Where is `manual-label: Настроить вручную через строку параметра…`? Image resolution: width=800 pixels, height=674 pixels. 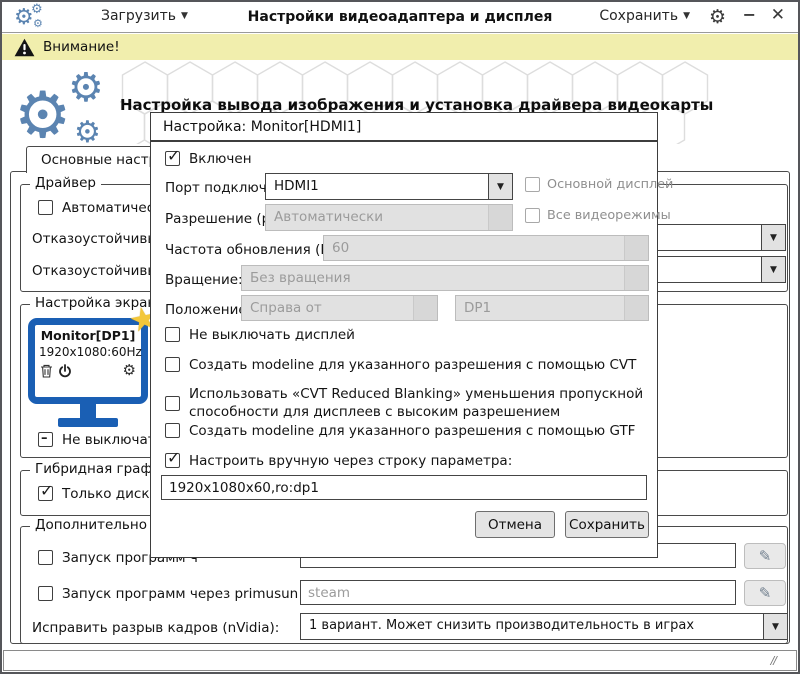
manual-label: Настроить вручную через строку параметра… is located at coordinates (351, 461).